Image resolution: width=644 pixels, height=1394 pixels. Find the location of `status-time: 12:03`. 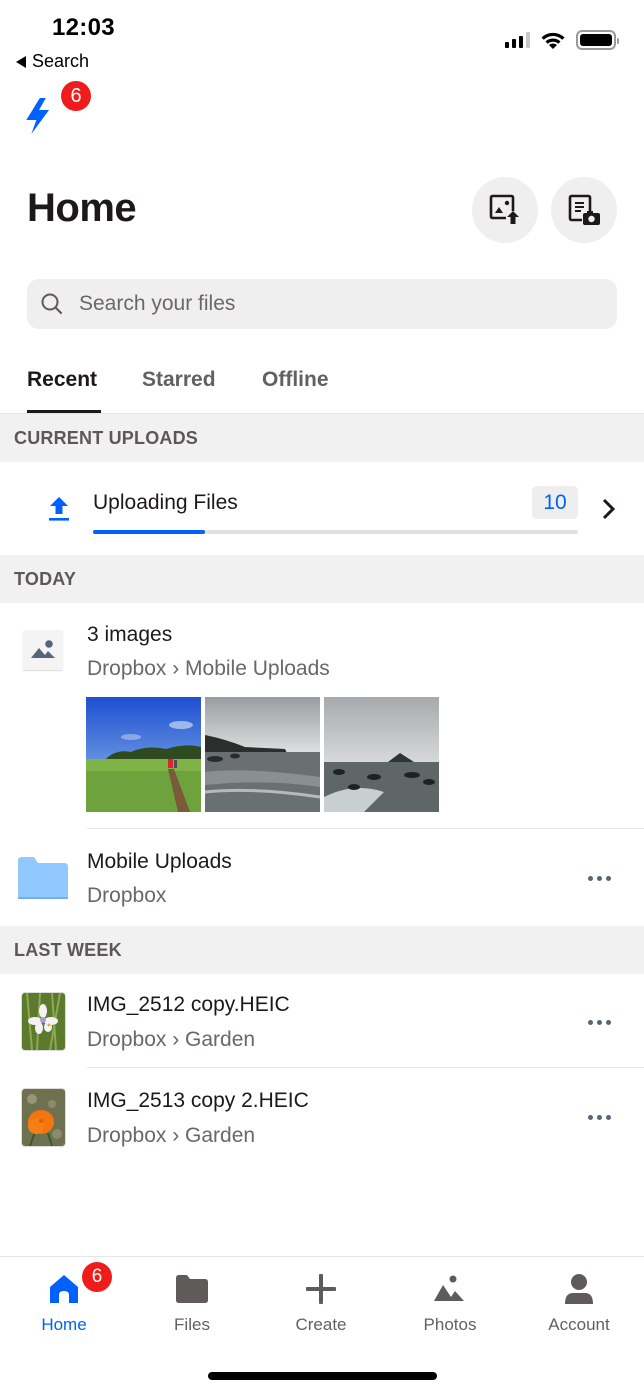

status-time: 12:03 is located at coordinates (83, 27).